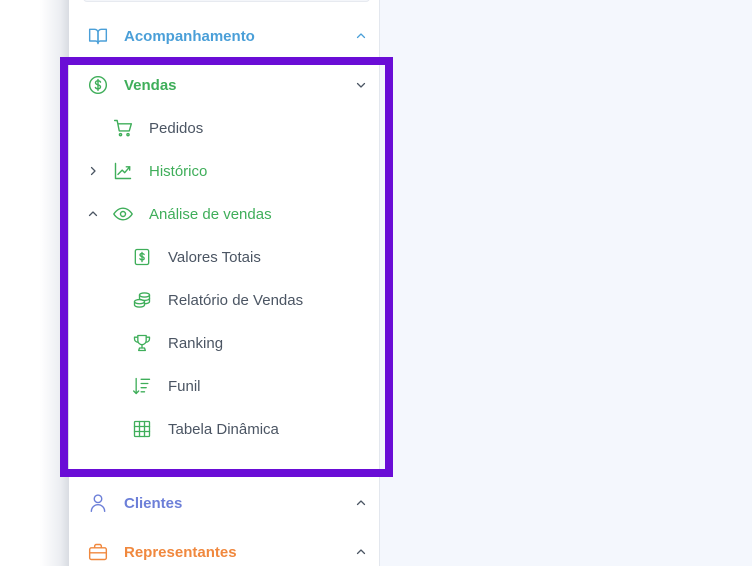  Describe the element at coordinates (176, 128) in the screenshot. I see `sidebar-item-label: Pedidos` at that location.